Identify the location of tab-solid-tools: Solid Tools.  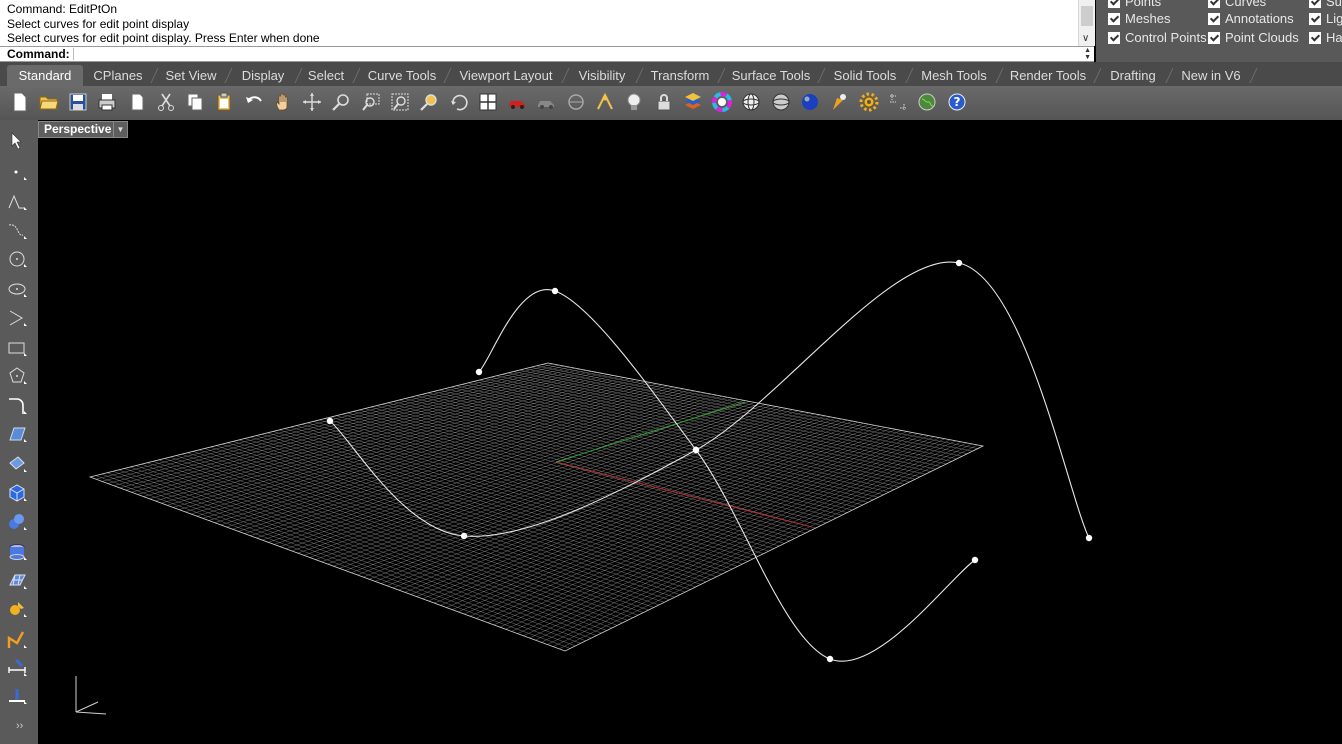
(865, 75).